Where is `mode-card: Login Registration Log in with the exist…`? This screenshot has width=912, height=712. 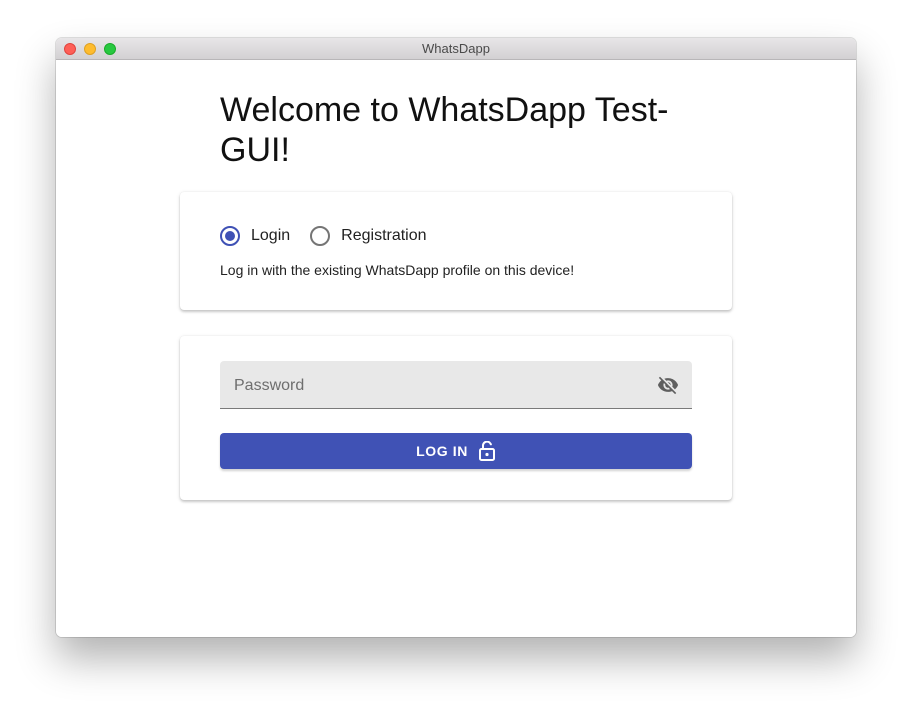 mode-card: Login Registration Log in with the exist… is located at coordinates (456, 251).